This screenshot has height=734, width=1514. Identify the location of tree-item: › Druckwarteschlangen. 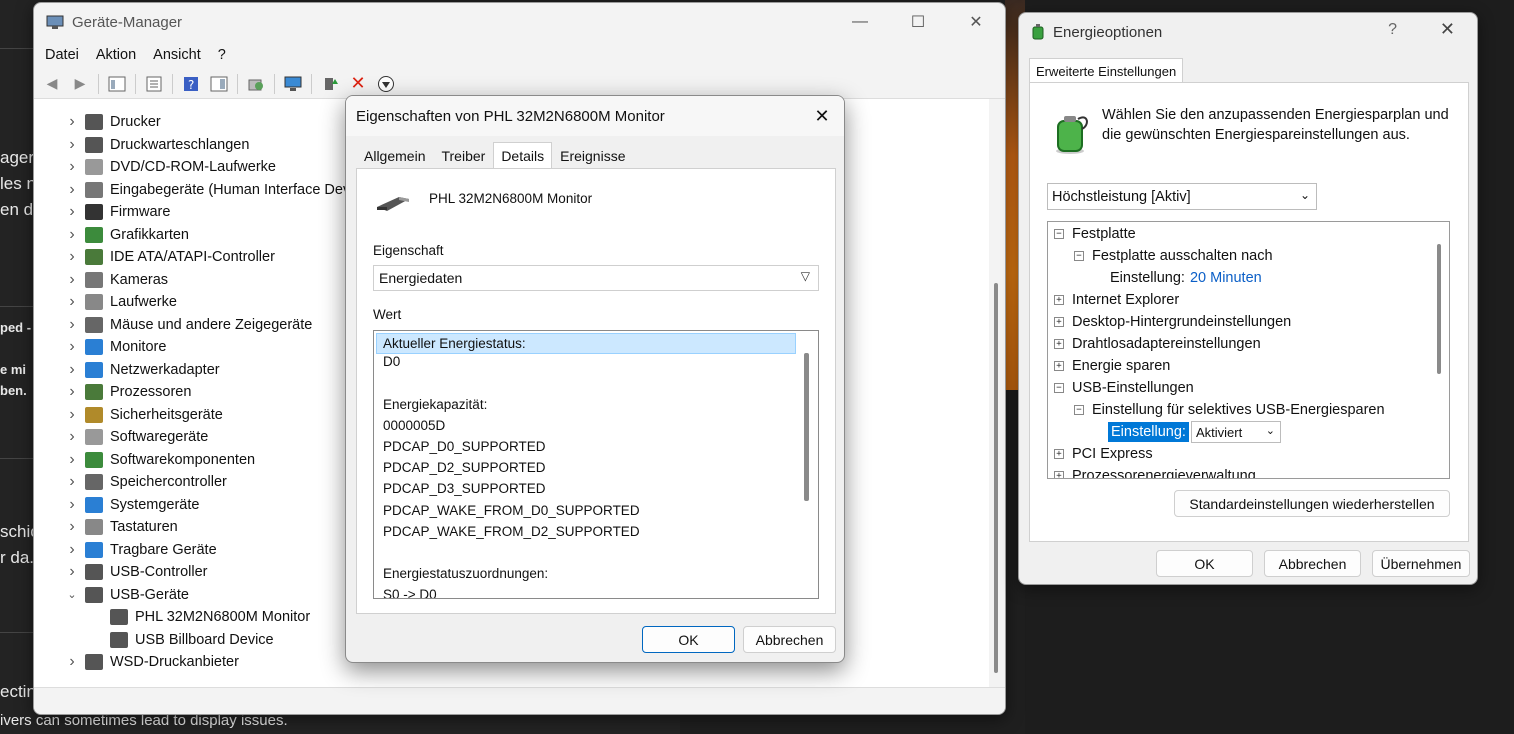
(157, 145).